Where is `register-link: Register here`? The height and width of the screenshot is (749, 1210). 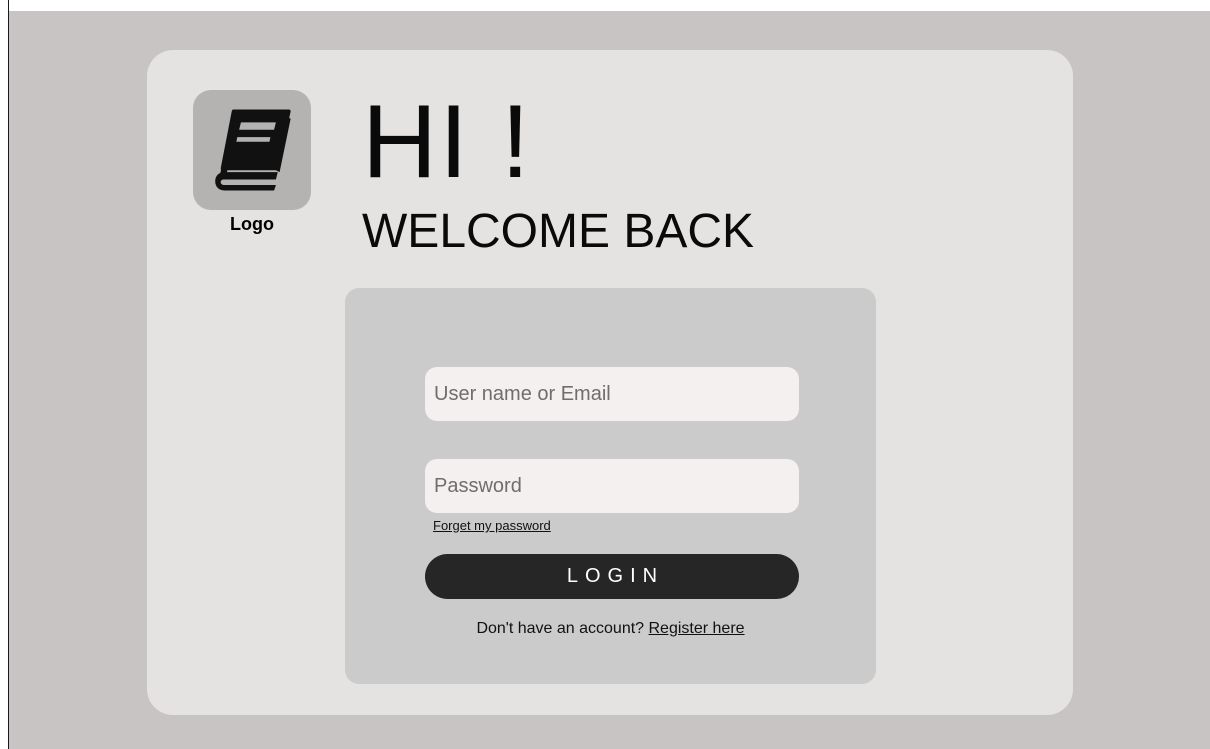 register-link: Register here is located at coordinates (697, 628).